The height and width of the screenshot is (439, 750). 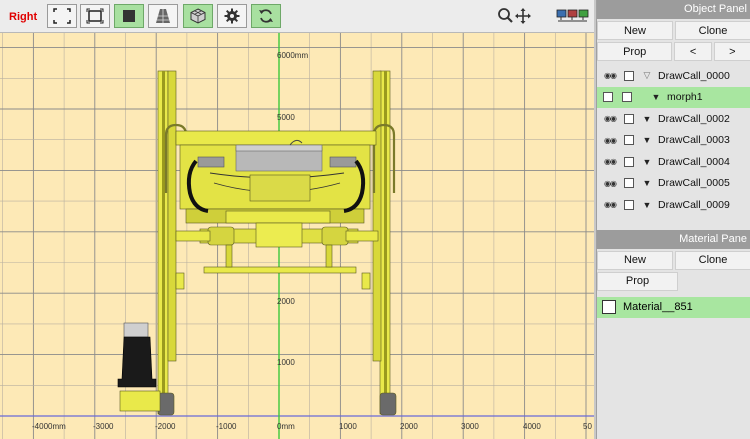 I want to click on x-tick-label: 50, so click(x=587, y=426).